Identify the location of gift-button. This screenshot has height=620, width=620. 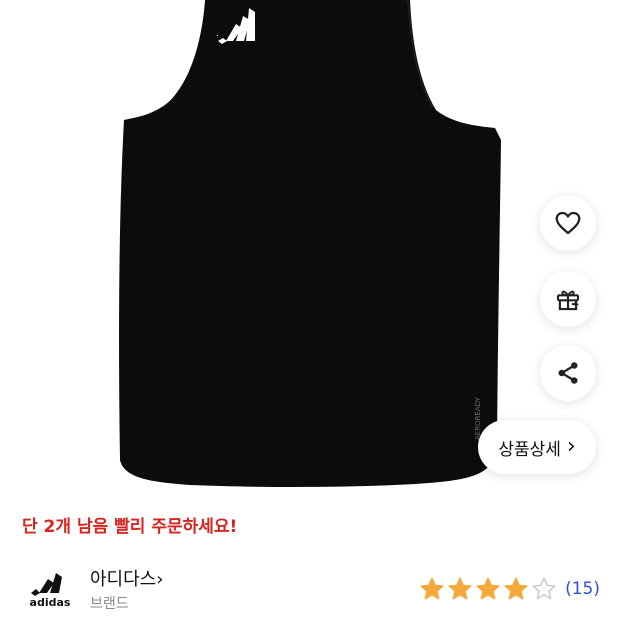
(568, 299).